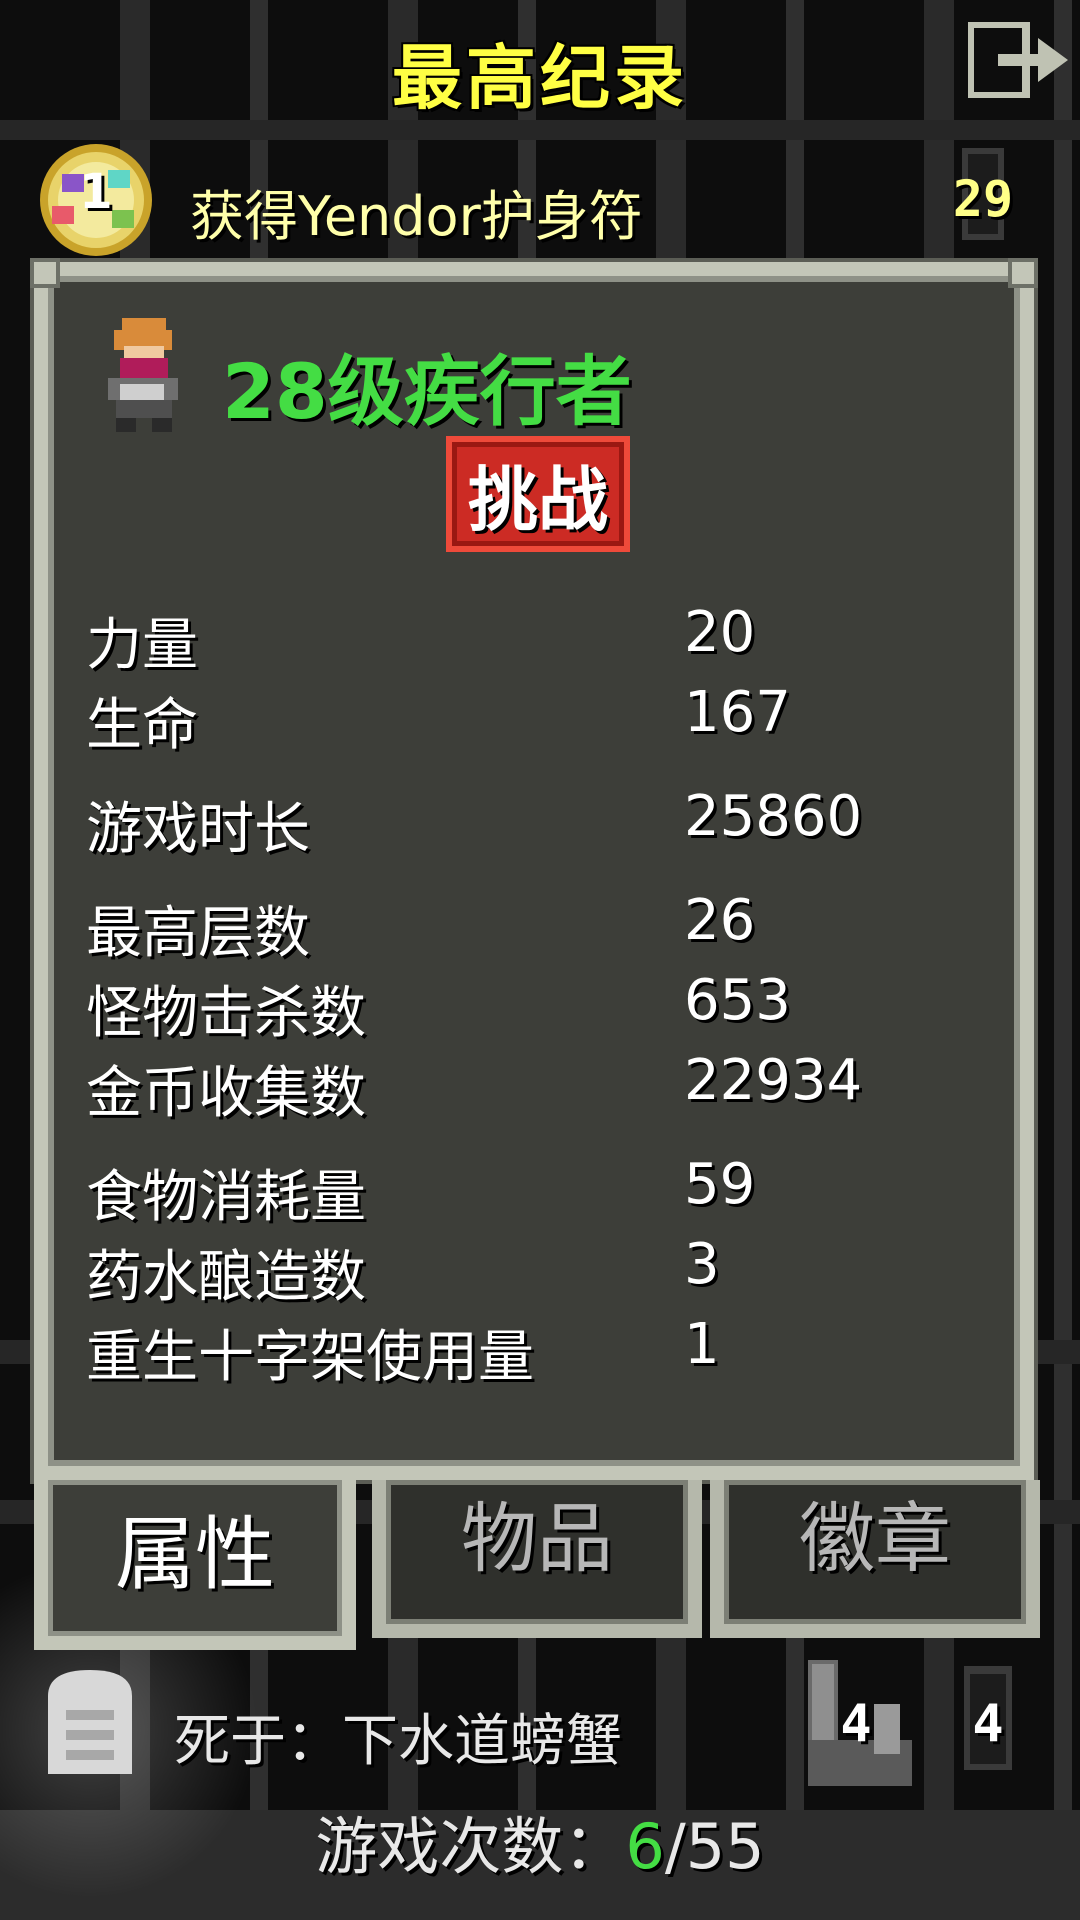 This screenshot has height=1920, width=1080. I want to click on stat-row: 重生十字架使用量 1, so click(403, 1352).